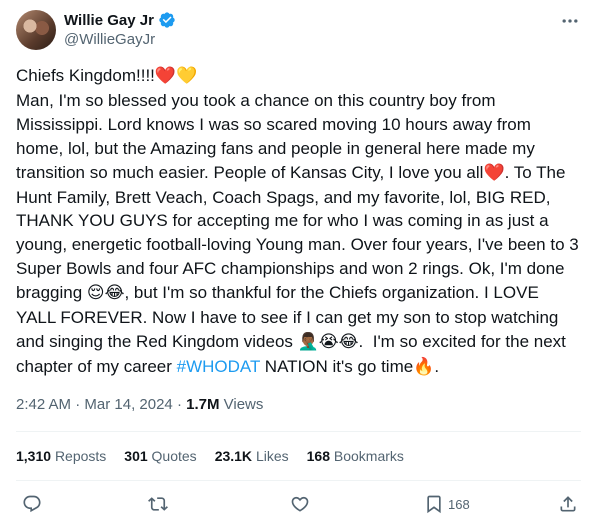 Image resolution: width=597 pixels, height=528 pixels. What do you see at coordinates (34, 456) in the screenshot?
I see `reposts-count: 1,310` at bounding box center [34, 456].